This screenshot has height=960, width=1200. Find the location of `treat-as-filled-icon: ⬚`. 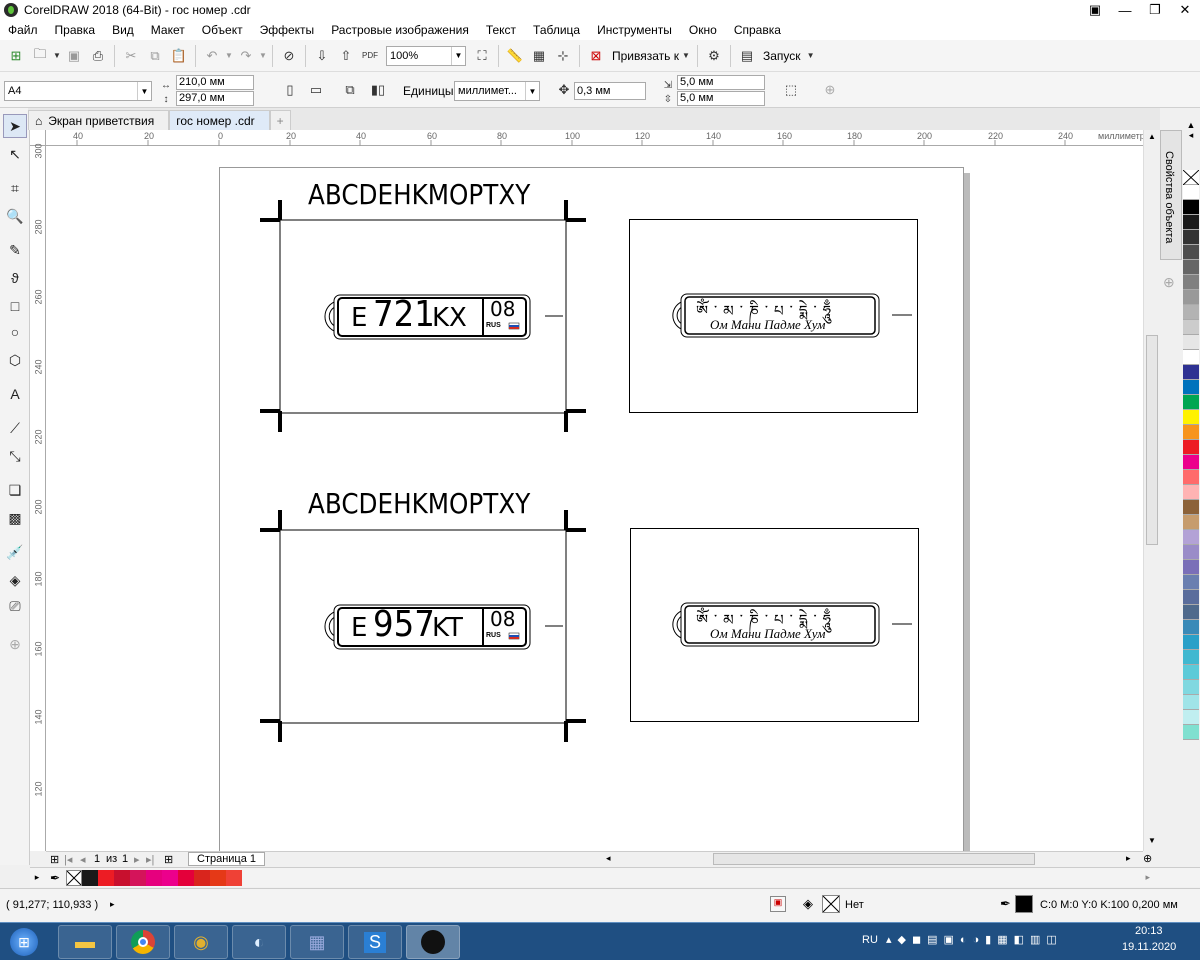

treat-as-filled-icon: ⬚ is located at coordinates (791, 90).